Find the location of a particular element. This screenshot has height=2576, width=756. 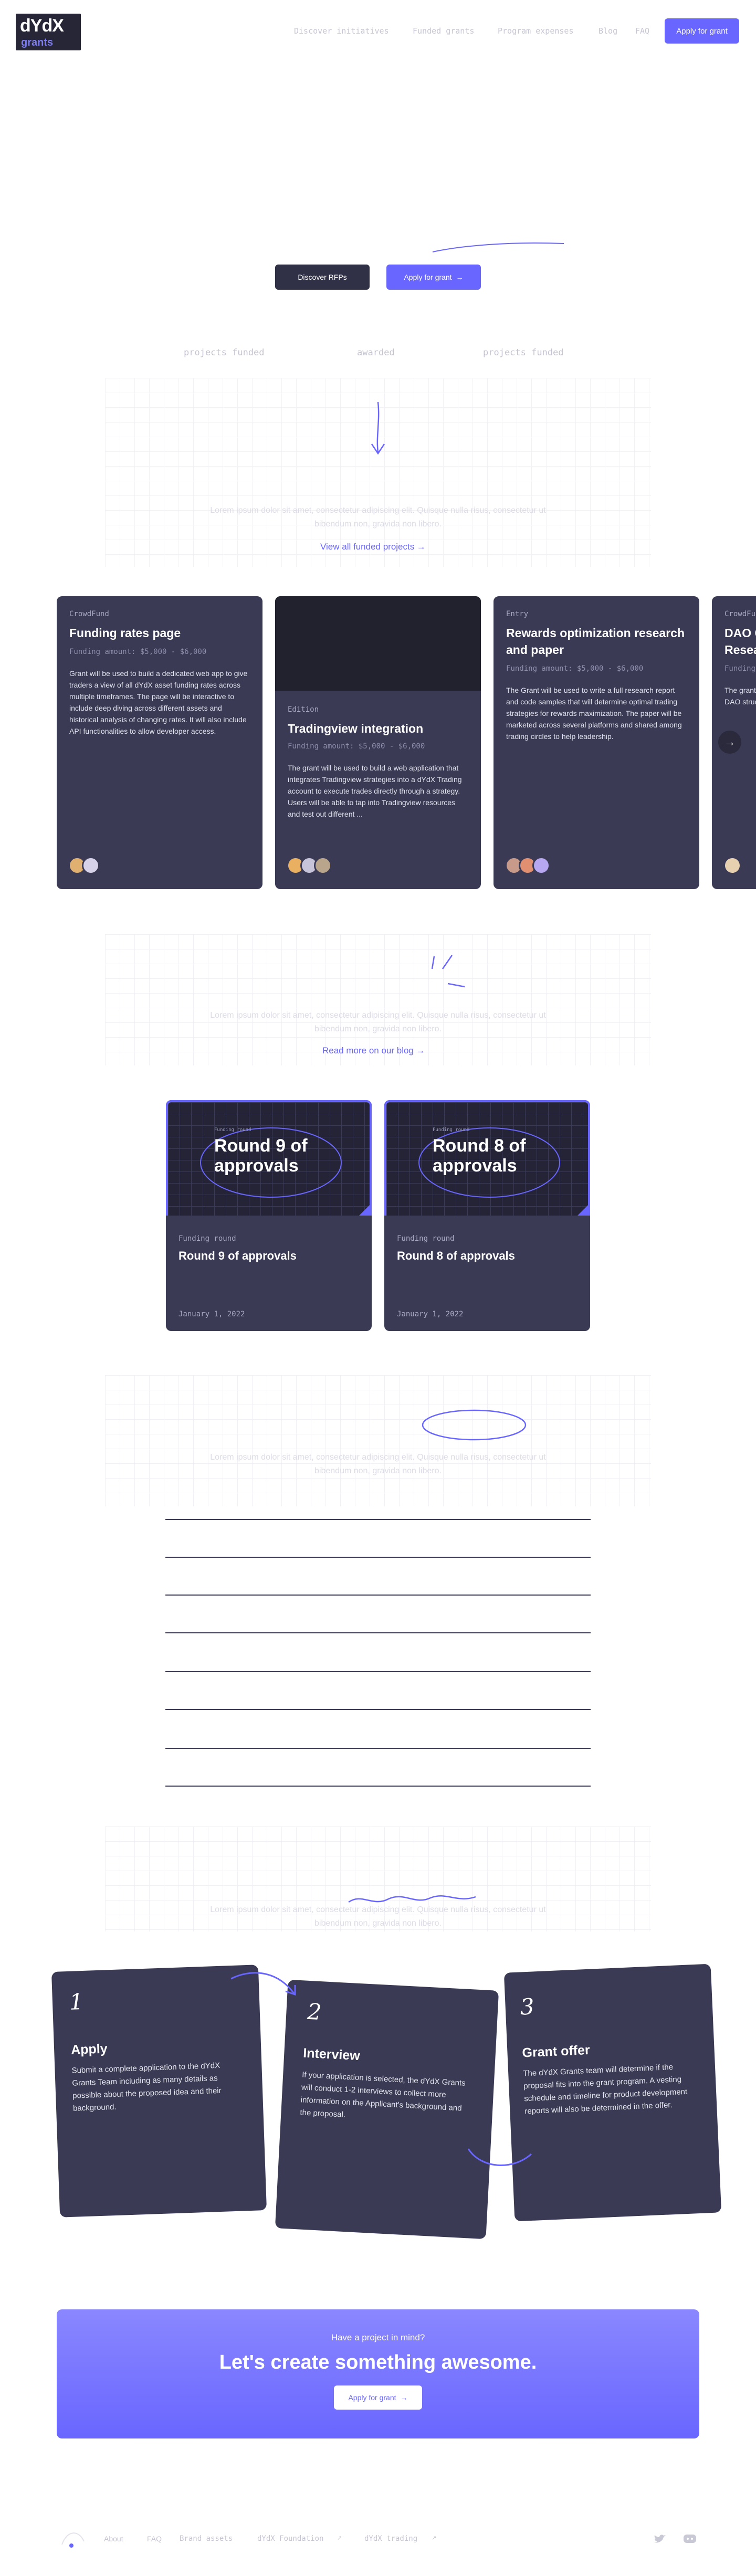

cta-apply-button: Apply for grant → is located at coordinates (378, 2397).